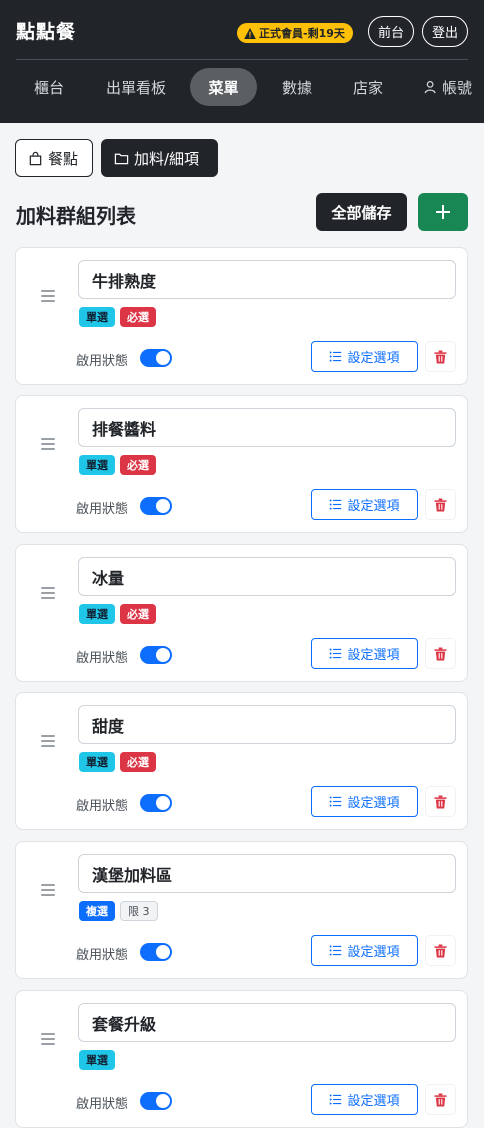 The width and height of the screenshot is (484, 1128). What do you see at coordinates (250, 33) in the screenshot?
I see `warning-icon` at bounding box center [250, 33].